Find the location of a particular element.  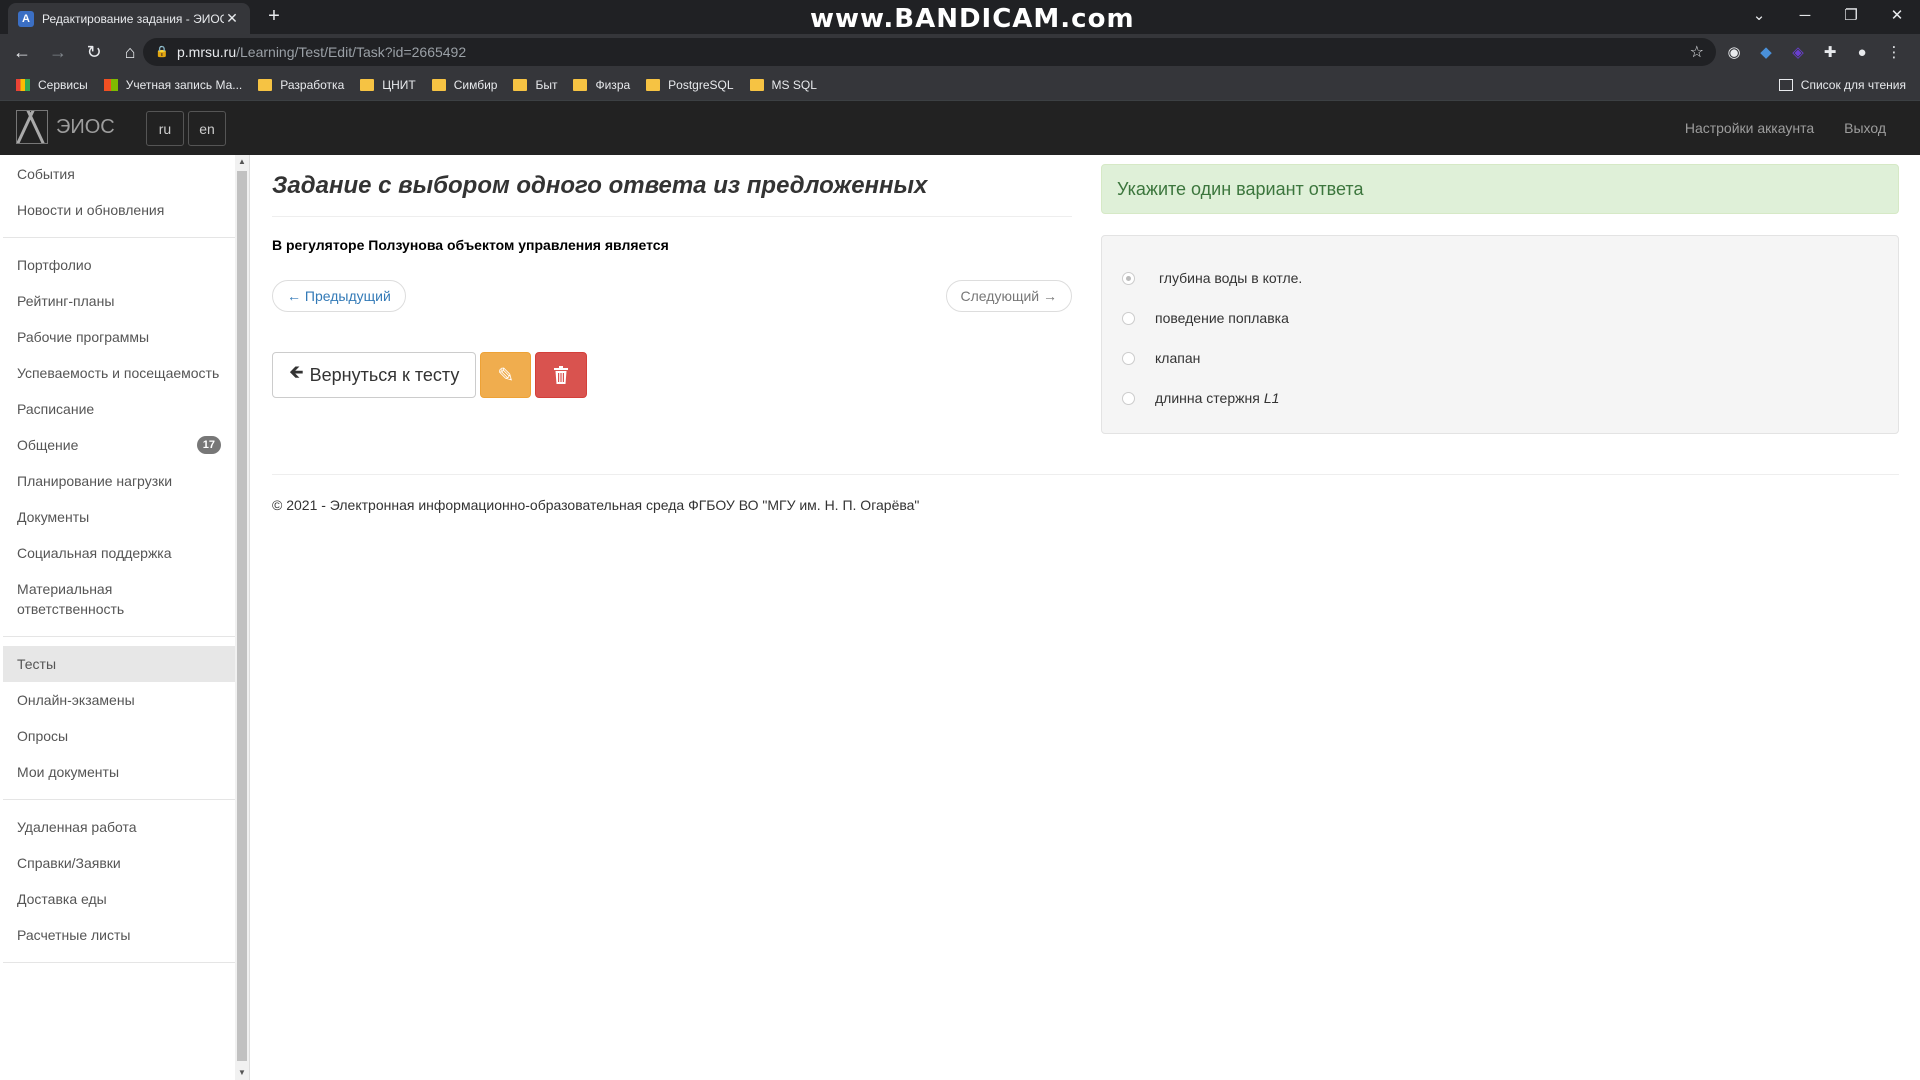

sidebar-item-rating-plans: Рейтинг-планы is located at coordinates (119, 301).